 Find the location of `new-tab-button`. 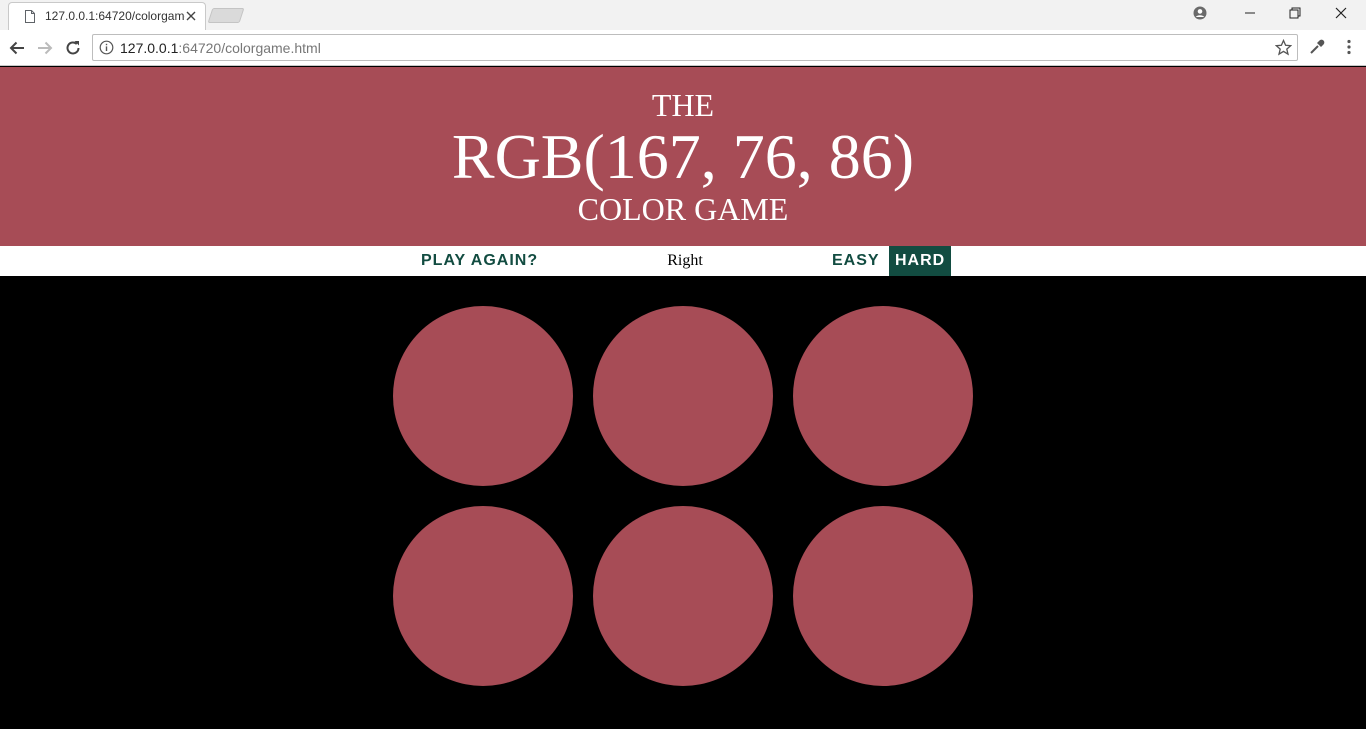

new-tab-button is located at coordinates (226, 15).